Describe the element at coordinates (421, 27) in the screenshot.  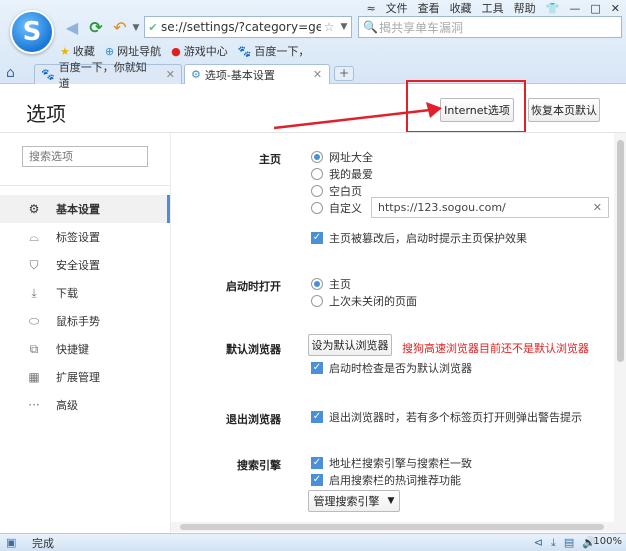
I see `search-placeholder: 揭共享单车漏洞` at that location.